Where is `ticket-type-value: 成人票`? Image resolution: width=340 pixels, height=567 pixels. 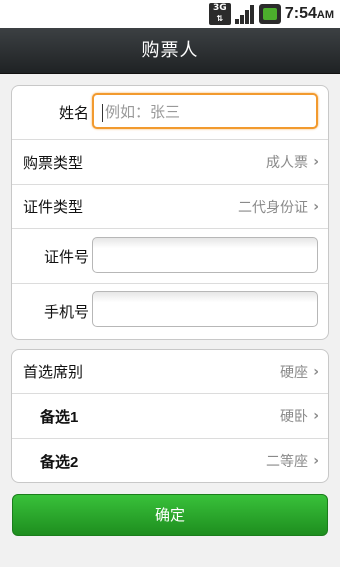 ticket-type-value: 成人票 is located at coordinates (287, 163).